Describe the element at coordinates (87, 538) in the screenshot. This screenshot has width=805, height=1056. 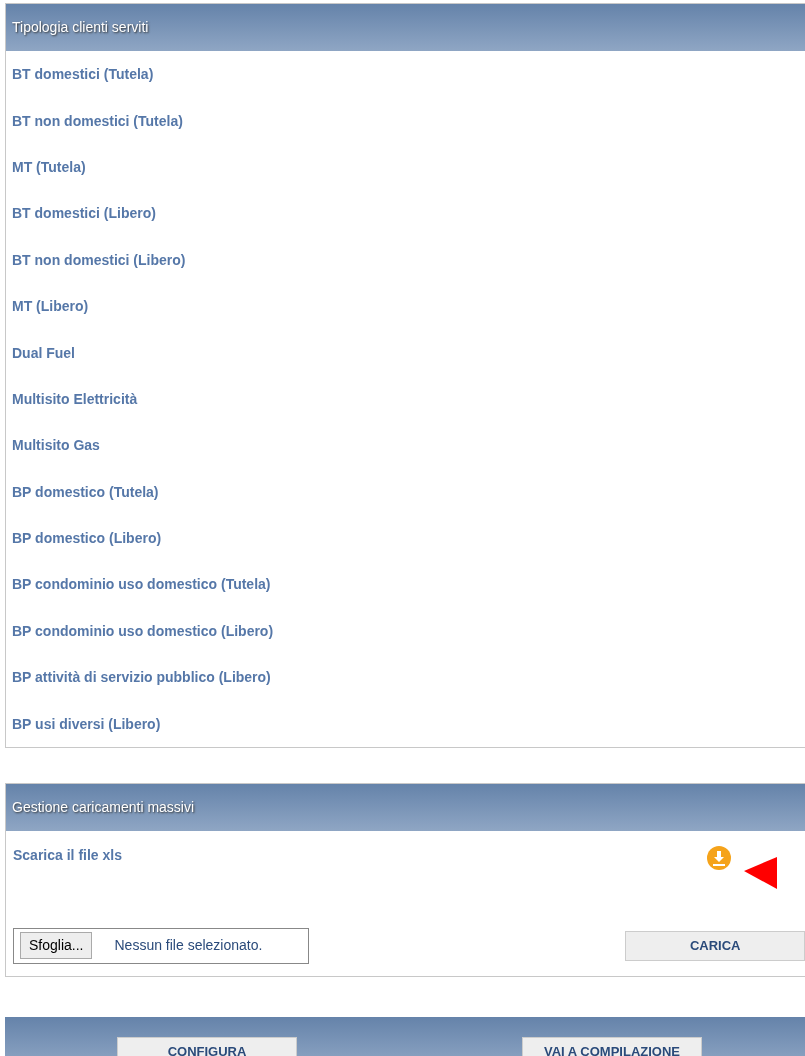
I see `client-type-link: BP domestico (Libero)` at that location.